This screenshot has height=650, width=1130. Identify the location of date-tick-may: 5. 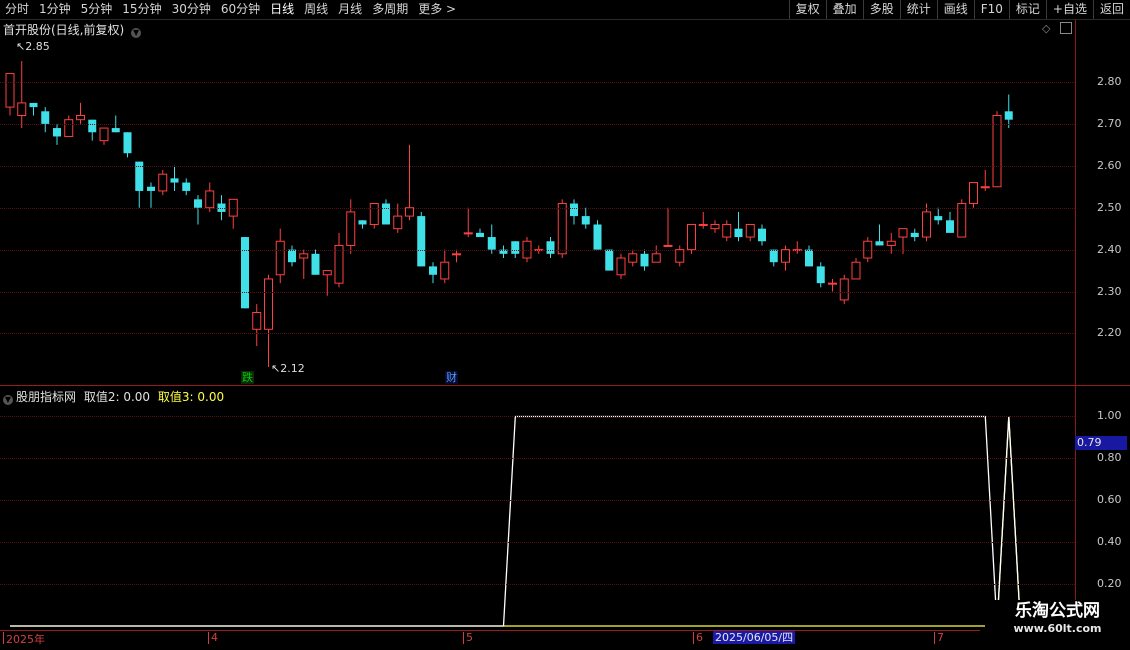
(468, 637).